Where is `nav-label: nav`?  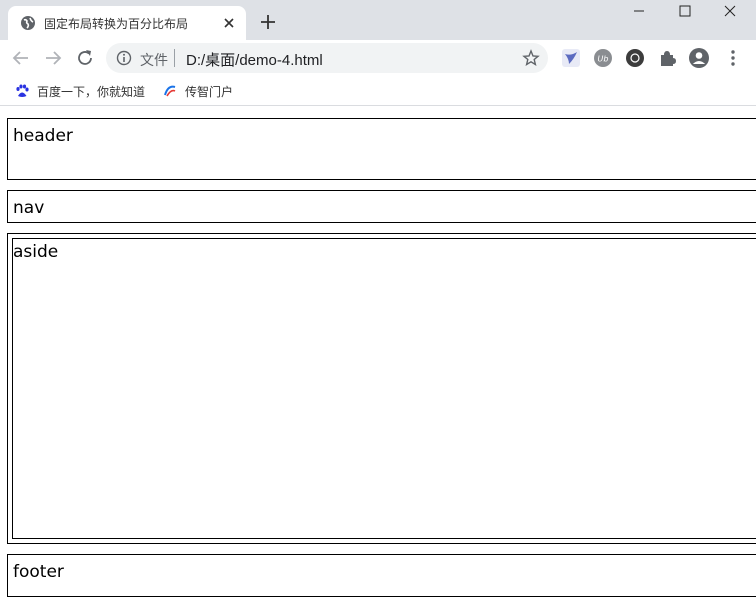
nav-label: nav is located at coordinates (29, 208).